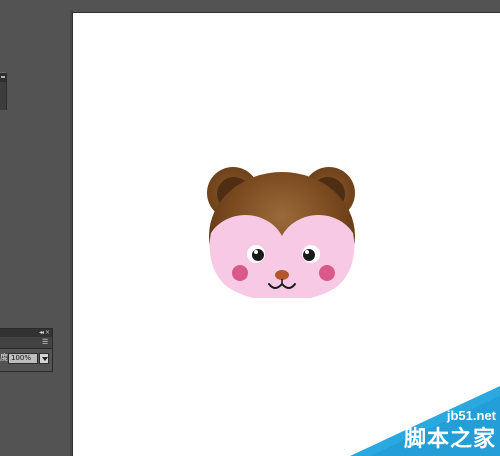 The image size is (500, 456). I want to click on monkey-face-artwork, so click(282, 228).